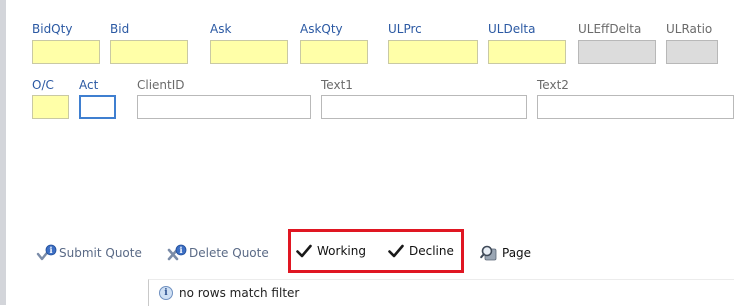  What do you see at coordinates (489, 253) in the screenshot?
I see `page-search-icon` at bounding box center [489, 253].